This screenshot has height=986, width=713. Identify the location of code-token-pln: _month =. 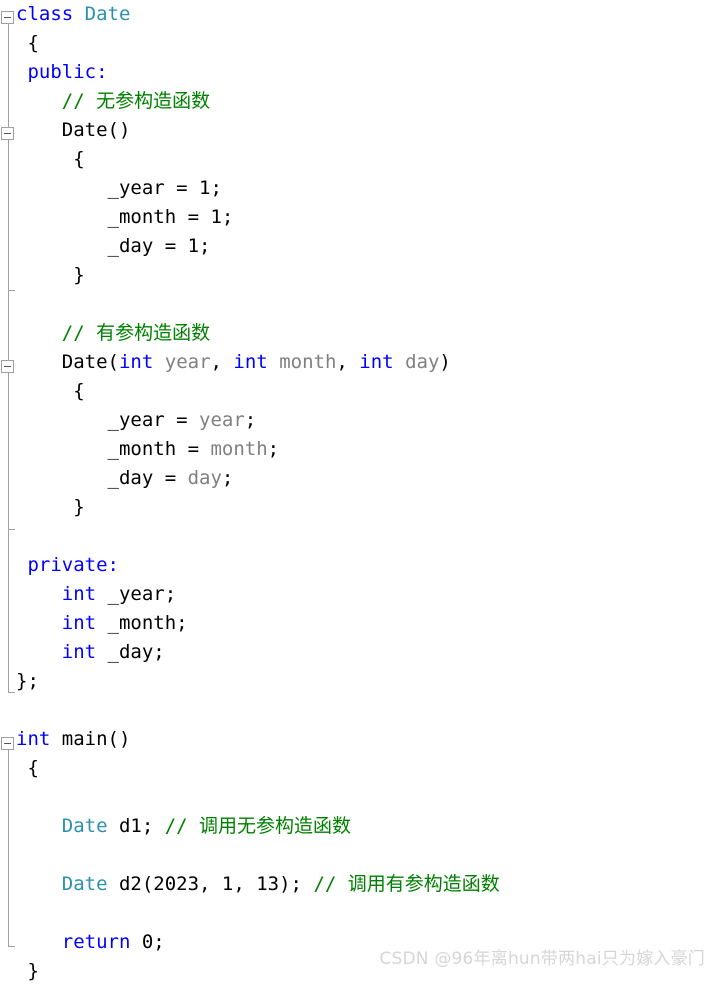
(159, 449).